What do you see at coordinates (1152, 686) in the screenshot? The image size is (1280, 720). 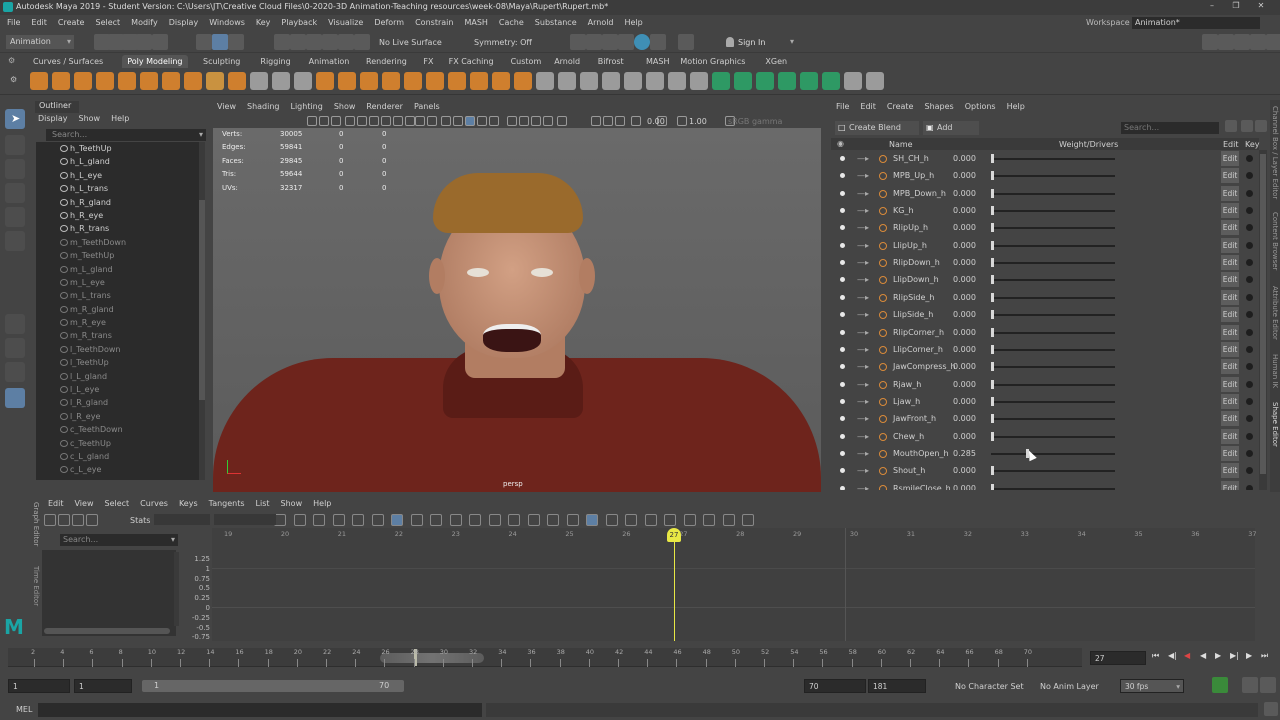 I see `fps-dropdown: 30 fps ▾` at bounding box center [1152, 686].